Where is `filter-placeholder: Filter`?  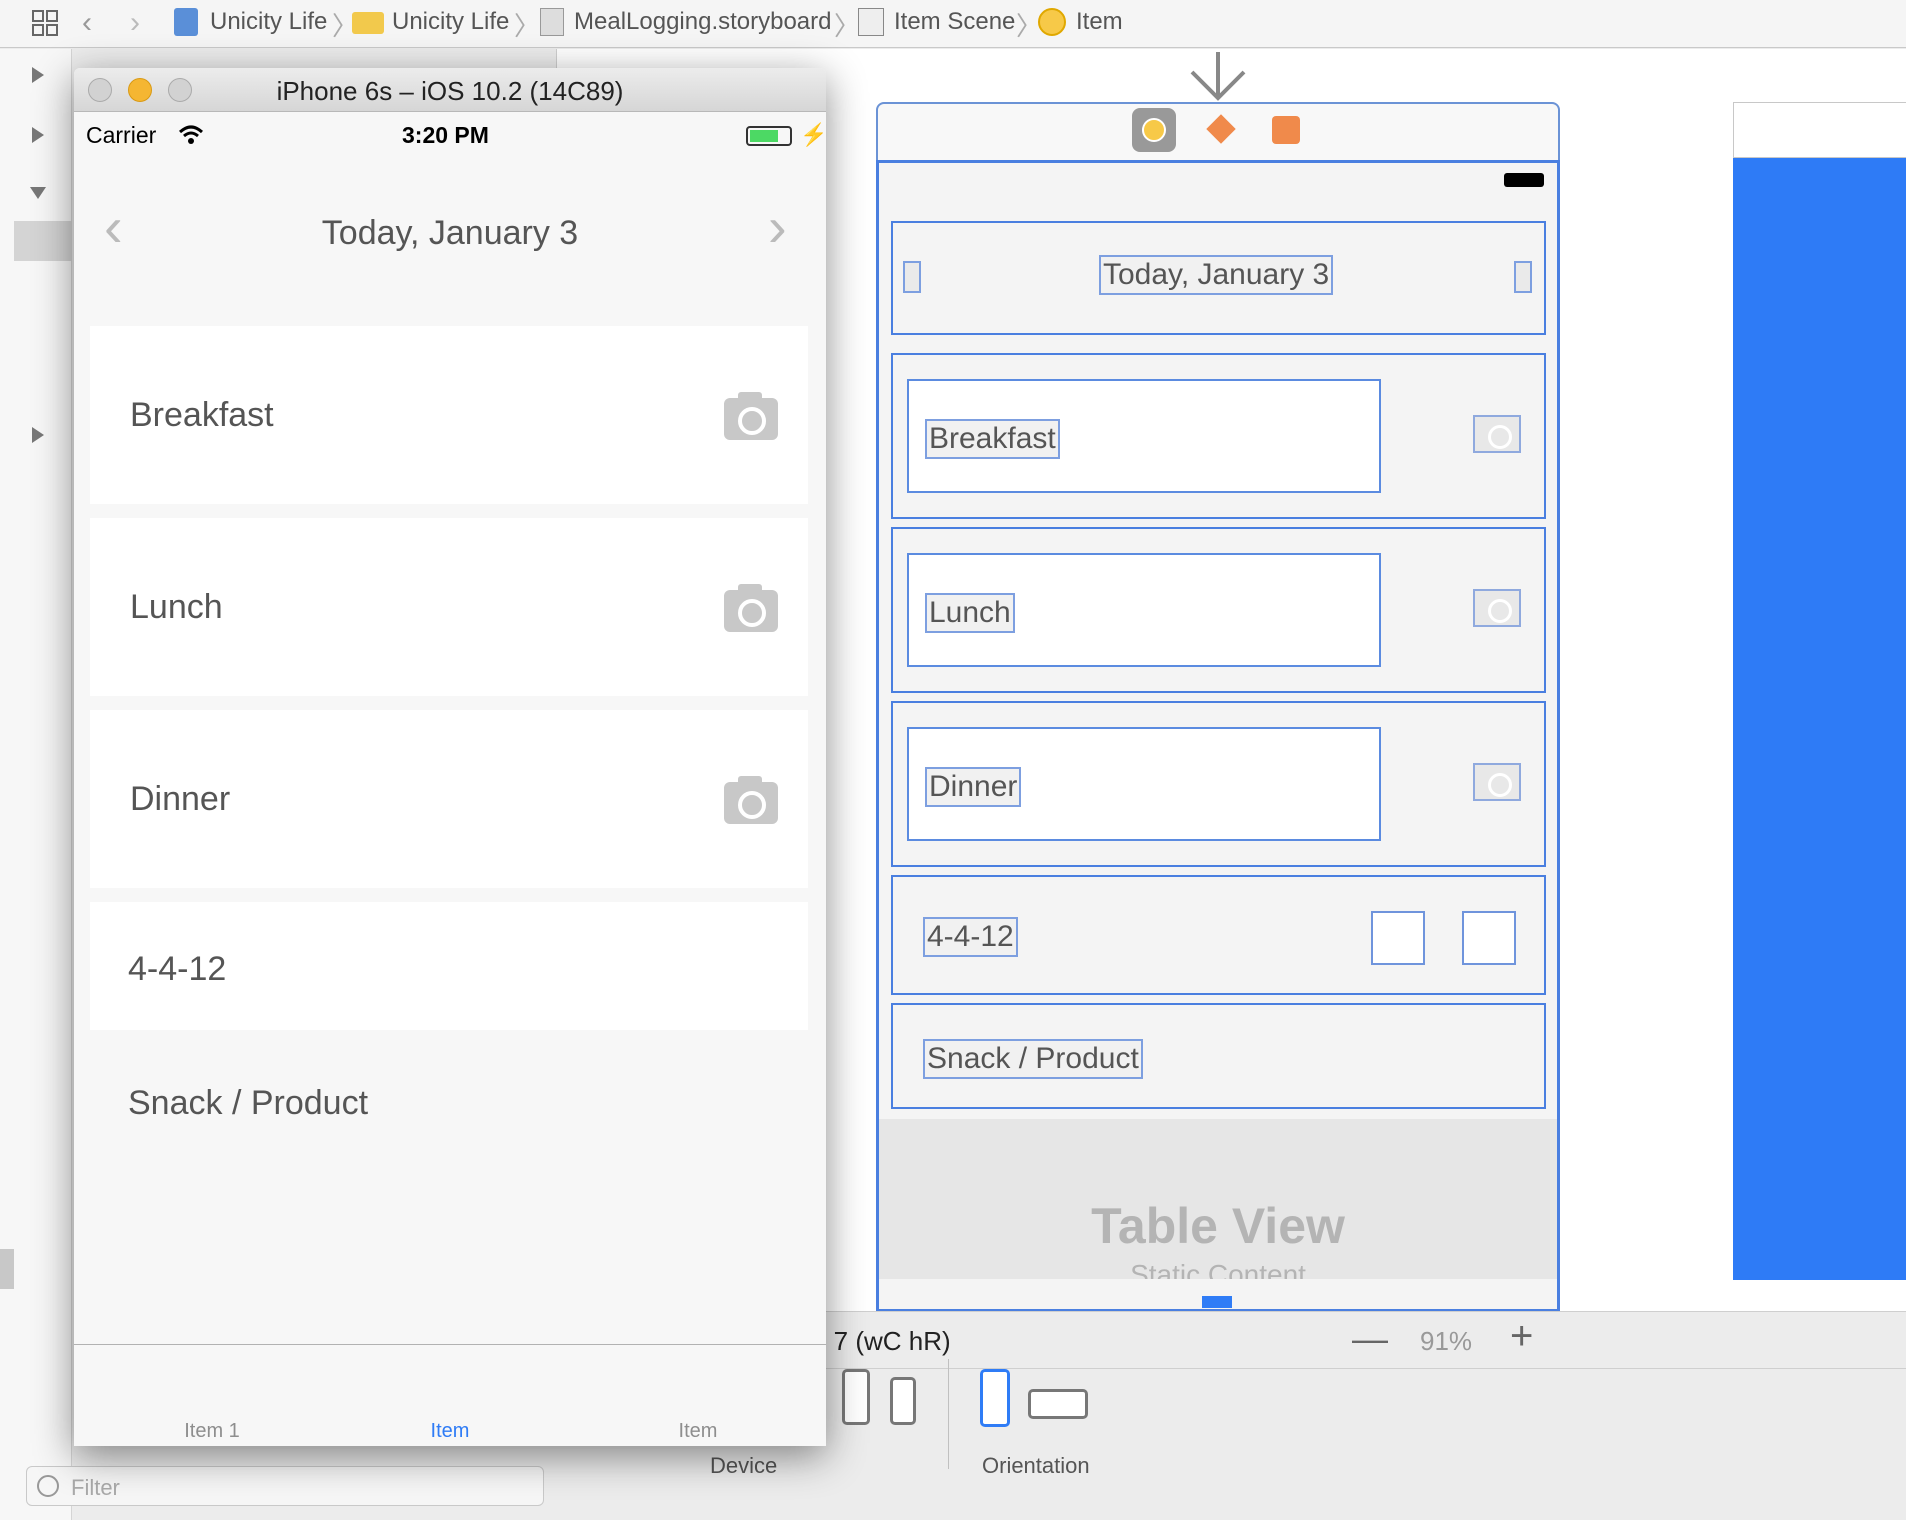
filter-placeholder: Filter is located at coordinates (95, 1487).